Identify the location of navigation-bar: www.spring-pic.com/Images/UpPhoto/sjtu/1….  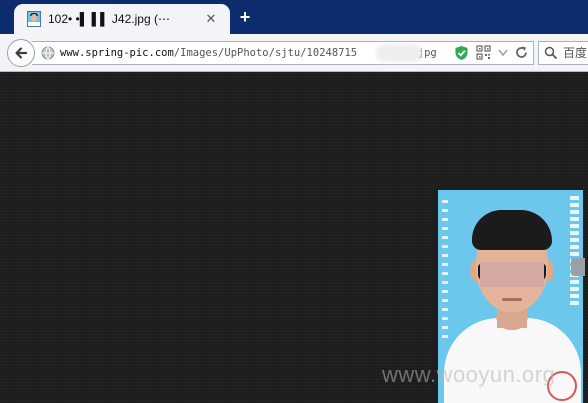
(294, 53).